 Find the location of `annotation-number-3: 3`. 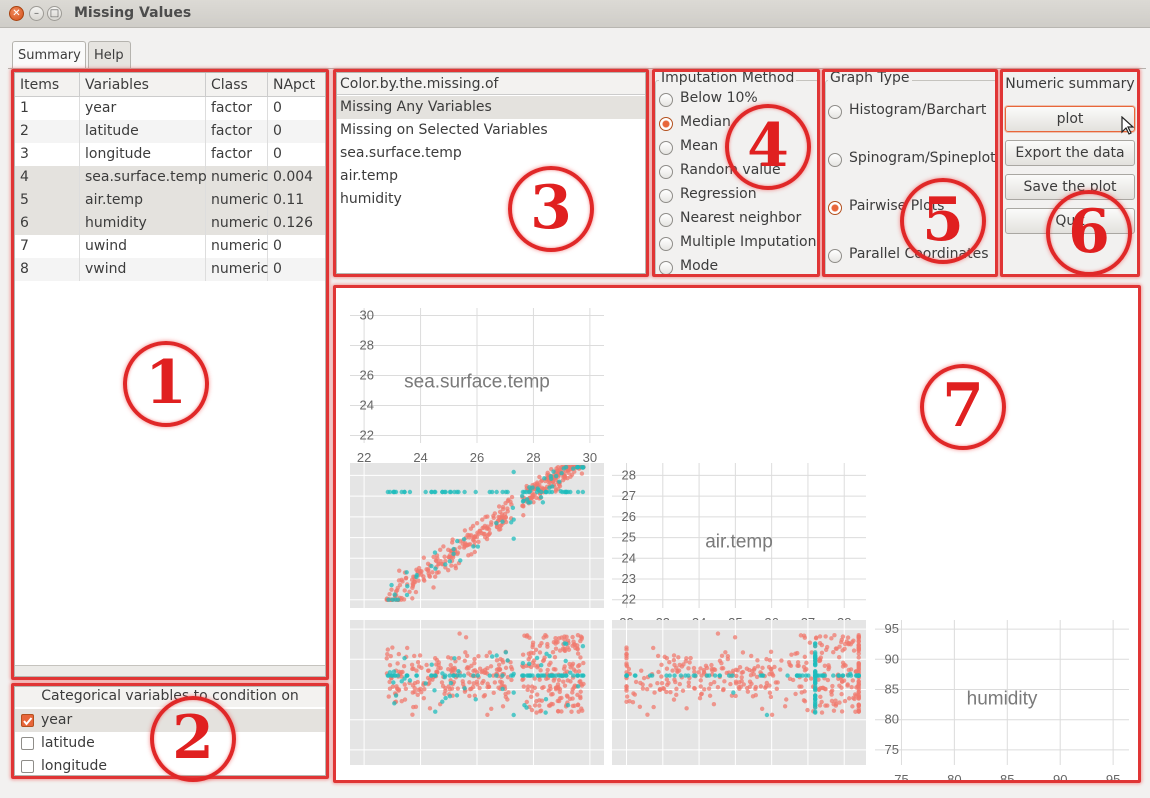

annotation-number-3: 3 is located at coordinates (551, 209).